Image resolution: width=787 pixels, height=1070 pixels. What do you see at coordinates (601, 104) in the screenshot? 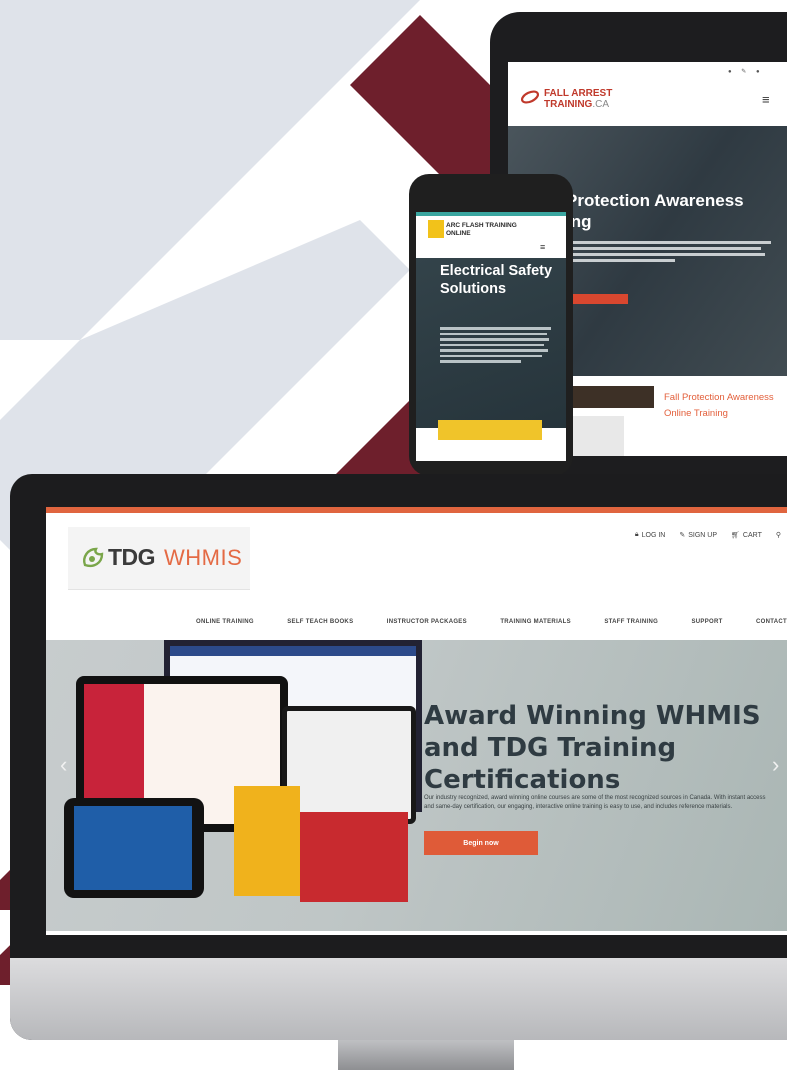
I see `tablet-logo-suffix: .CA` at bounding box center [601, 104].